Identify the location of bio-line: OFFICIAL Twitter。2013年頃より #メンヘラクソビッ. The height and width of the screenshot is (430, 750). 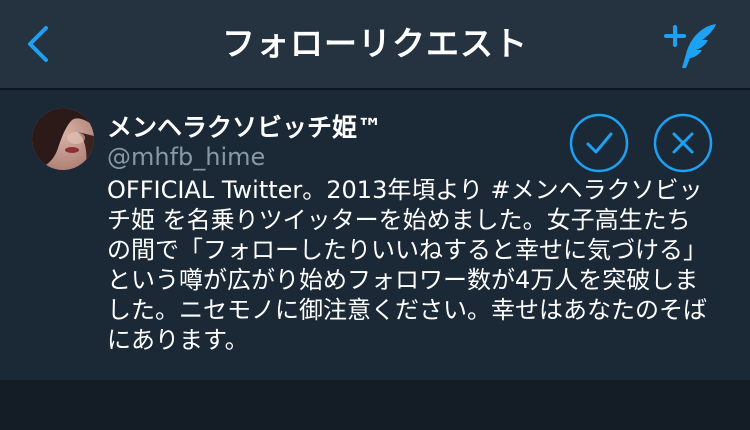
(405, 190).